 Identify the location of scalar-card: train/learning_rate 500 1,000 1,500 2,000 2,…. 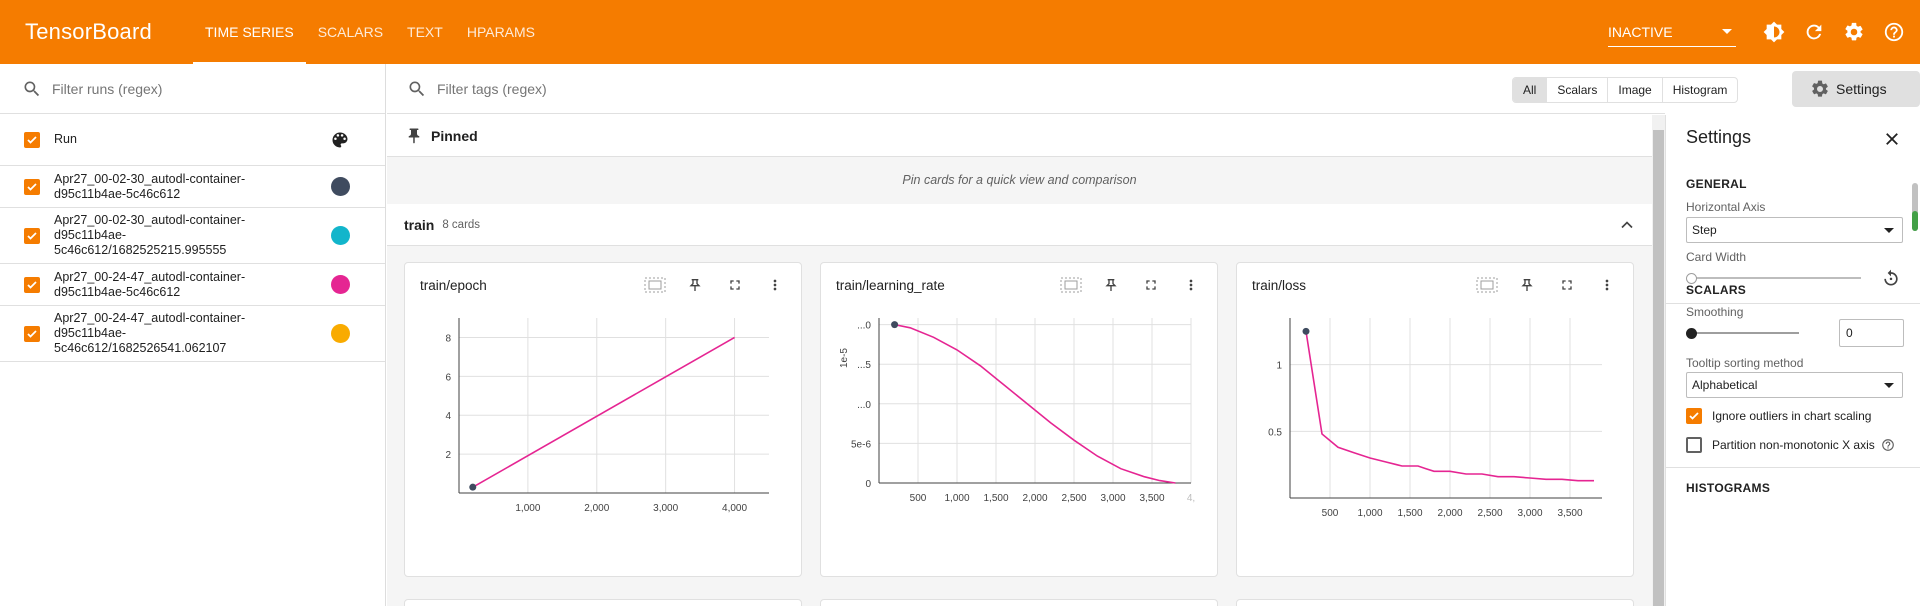
(1019, 419).